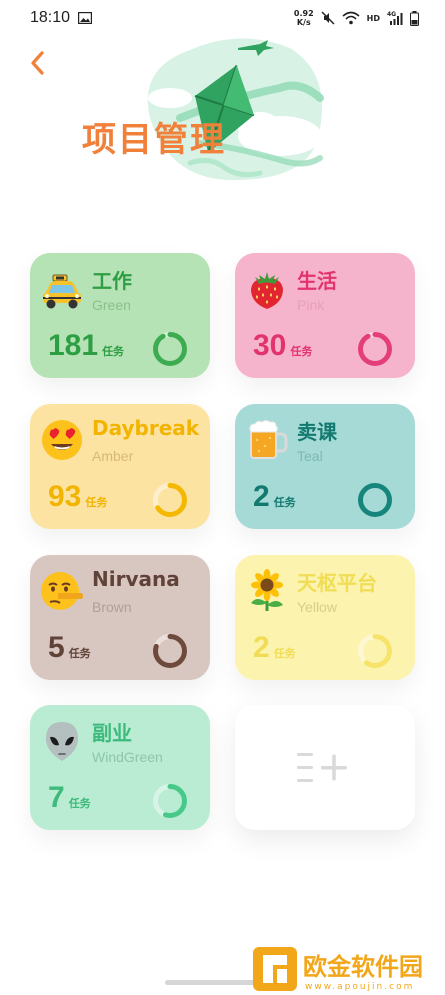 The height and width of the screenshot is (995, 445). I want to click on project-card-sell-course: 卖课 Teal 2 任务, so click(325, 466).